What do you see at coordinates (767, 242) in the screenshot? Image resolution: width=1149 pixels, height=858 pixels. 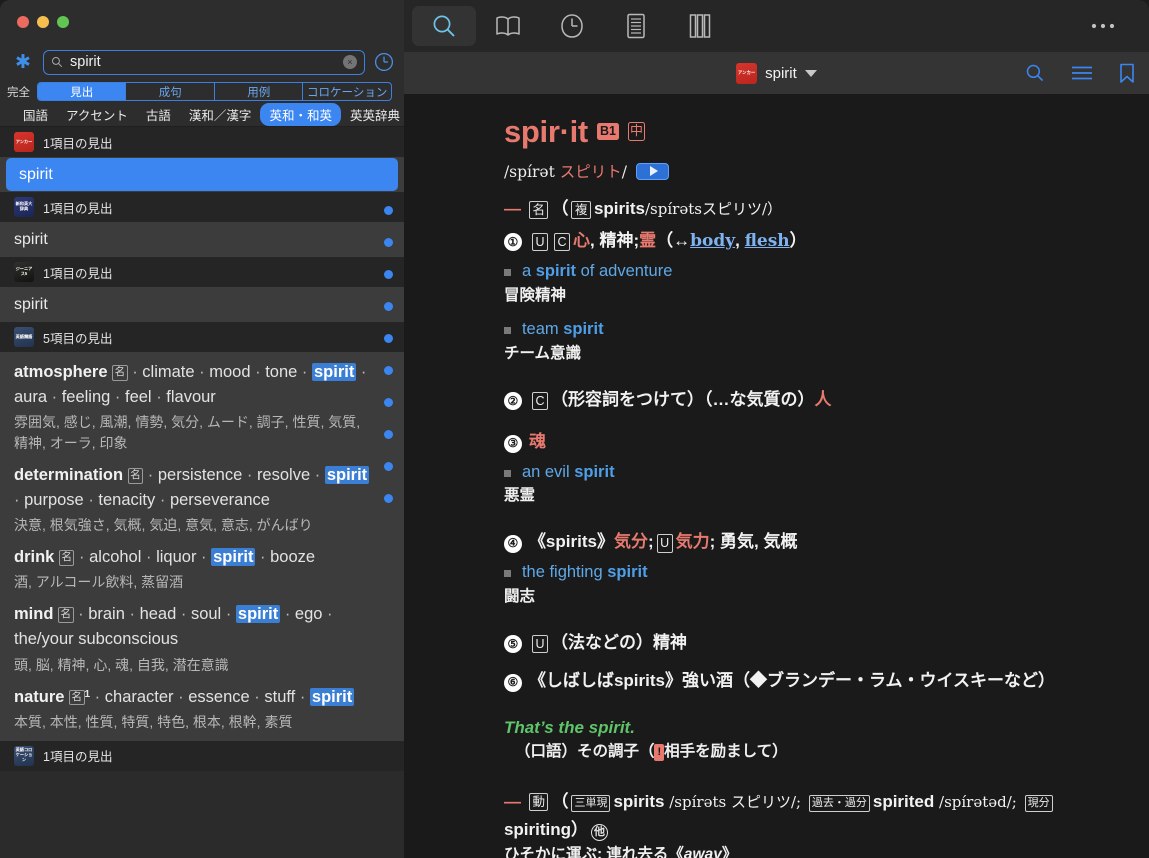 I see `cross-reference-link: flesh` at bounding box center [767, 242].